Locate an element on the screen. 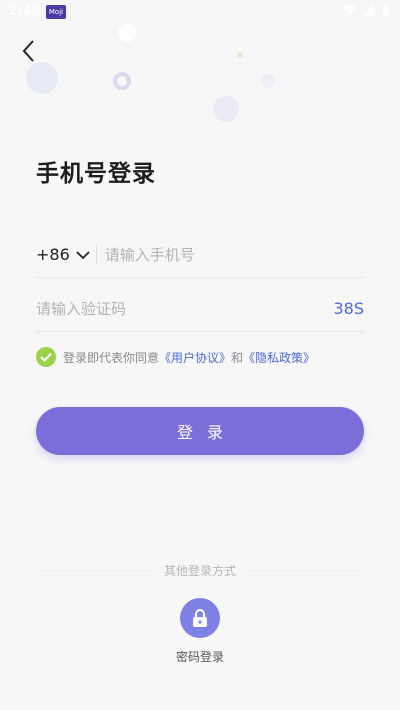 This screenshot has width=400, height=710. resend-countdown: 38S is located at coordinates (348, 308).